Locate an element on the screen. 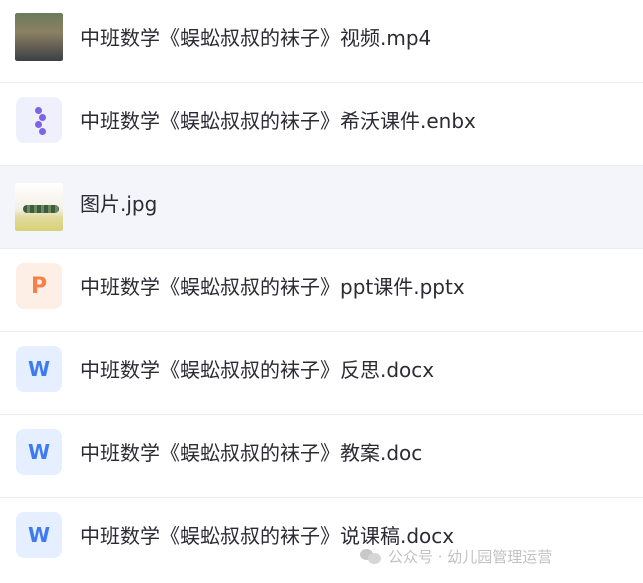 The height and width of the screenshot is (583, 643). file-row-enbx: 中班数学《蜈蚣叔叔的袜子》希沃课件.enbx is located at coordinates (321, 124).